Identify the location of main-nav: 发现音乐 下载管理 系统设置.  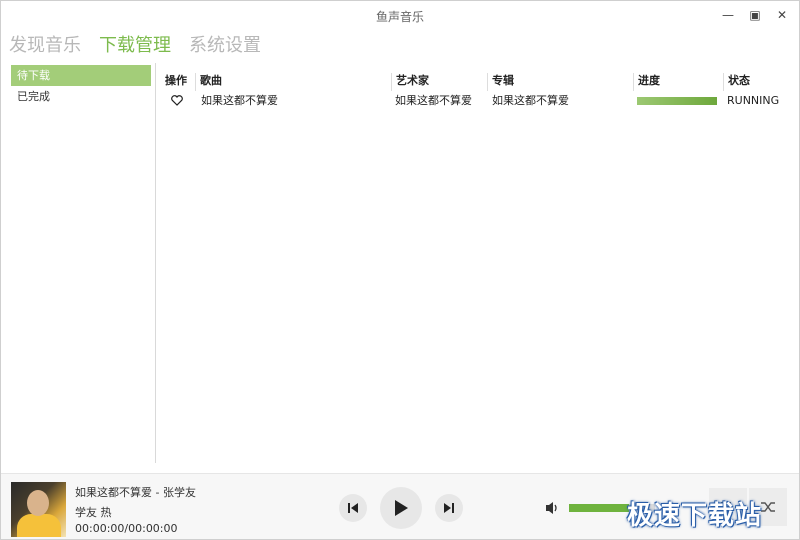
(135, 47).